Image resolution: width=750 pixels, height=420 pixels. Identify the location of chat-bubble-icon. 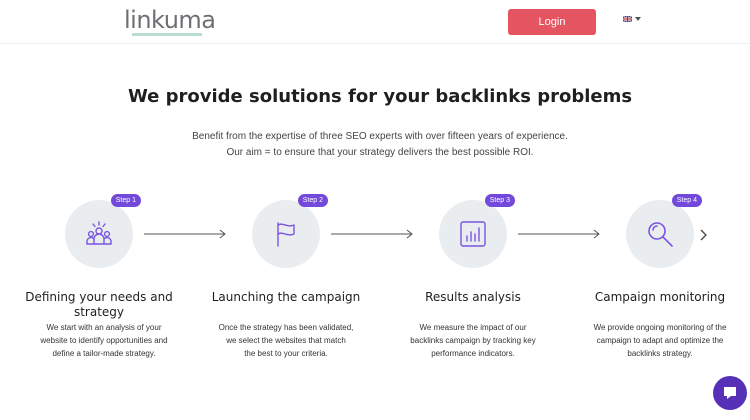
(730, 393).